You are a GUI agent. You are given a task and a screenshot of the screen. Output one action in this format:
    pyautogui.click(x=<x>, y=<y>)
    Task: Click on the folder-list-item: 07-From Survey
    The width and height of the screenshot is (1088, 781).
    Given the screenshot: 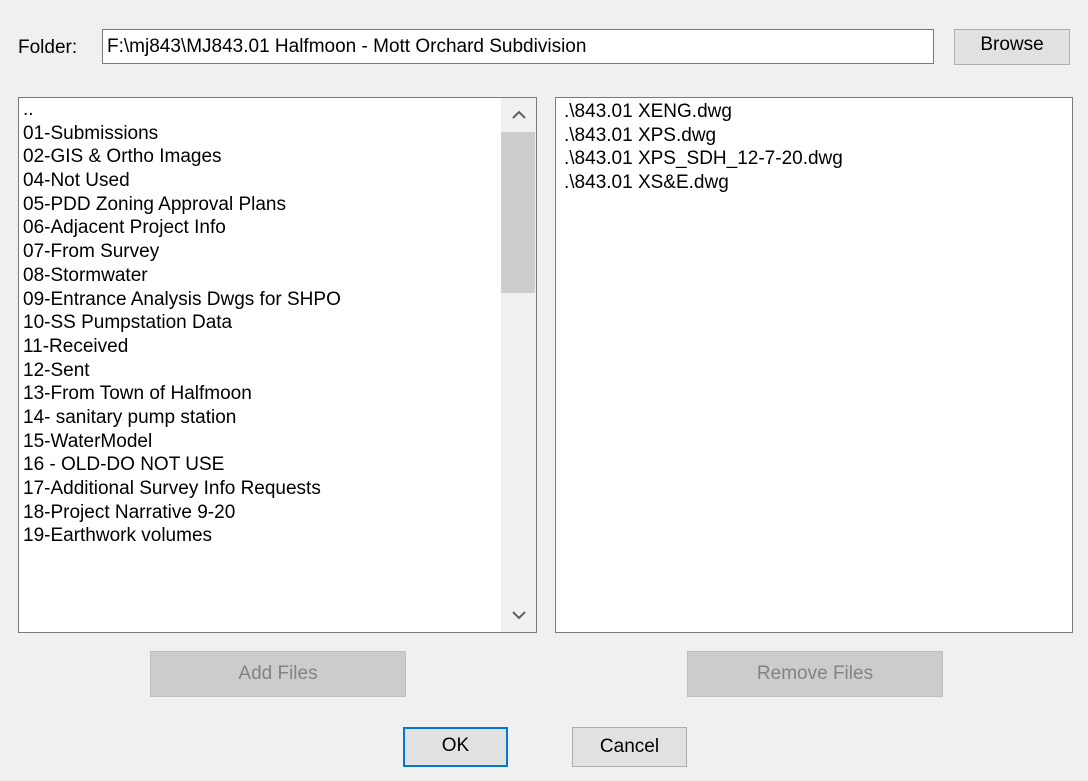 What is the action you would take?
    pyautogui.click(x=182, y=252)
    